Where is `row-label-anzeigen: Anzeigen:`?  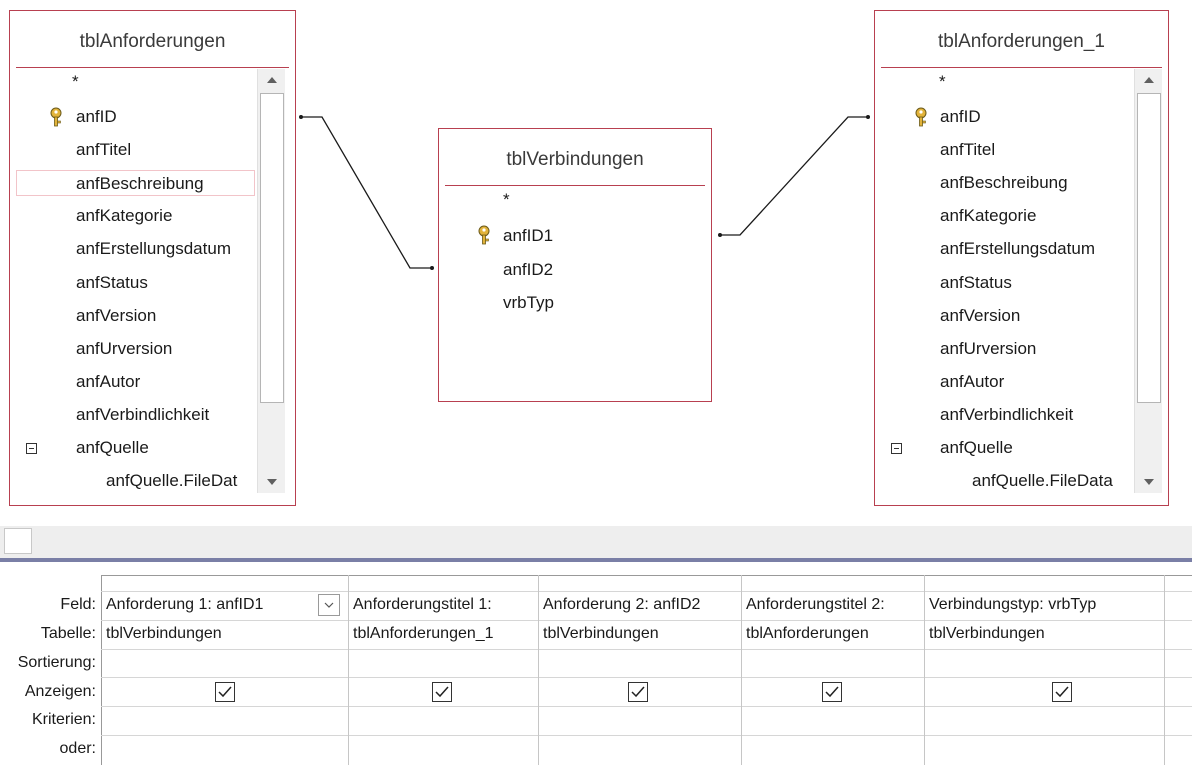
row-label-anzeigen: Anzeigen: is located at coordinates (60, 691).